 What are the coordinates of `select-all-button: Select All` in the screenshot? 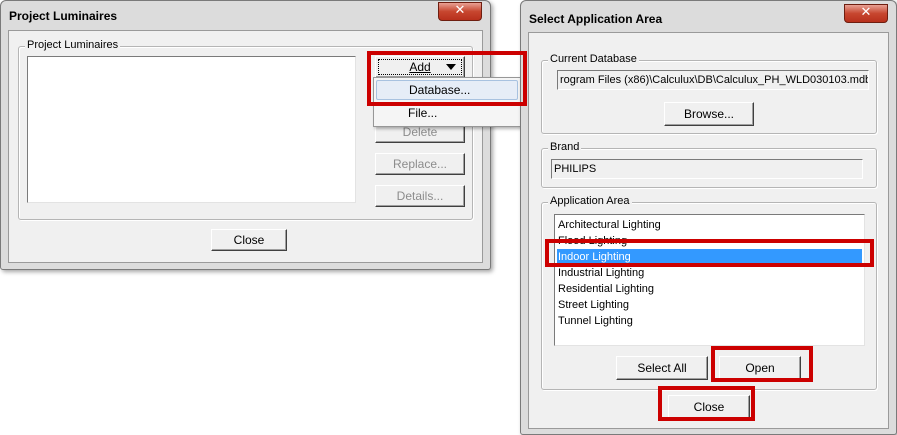 It's located at (662, 368).